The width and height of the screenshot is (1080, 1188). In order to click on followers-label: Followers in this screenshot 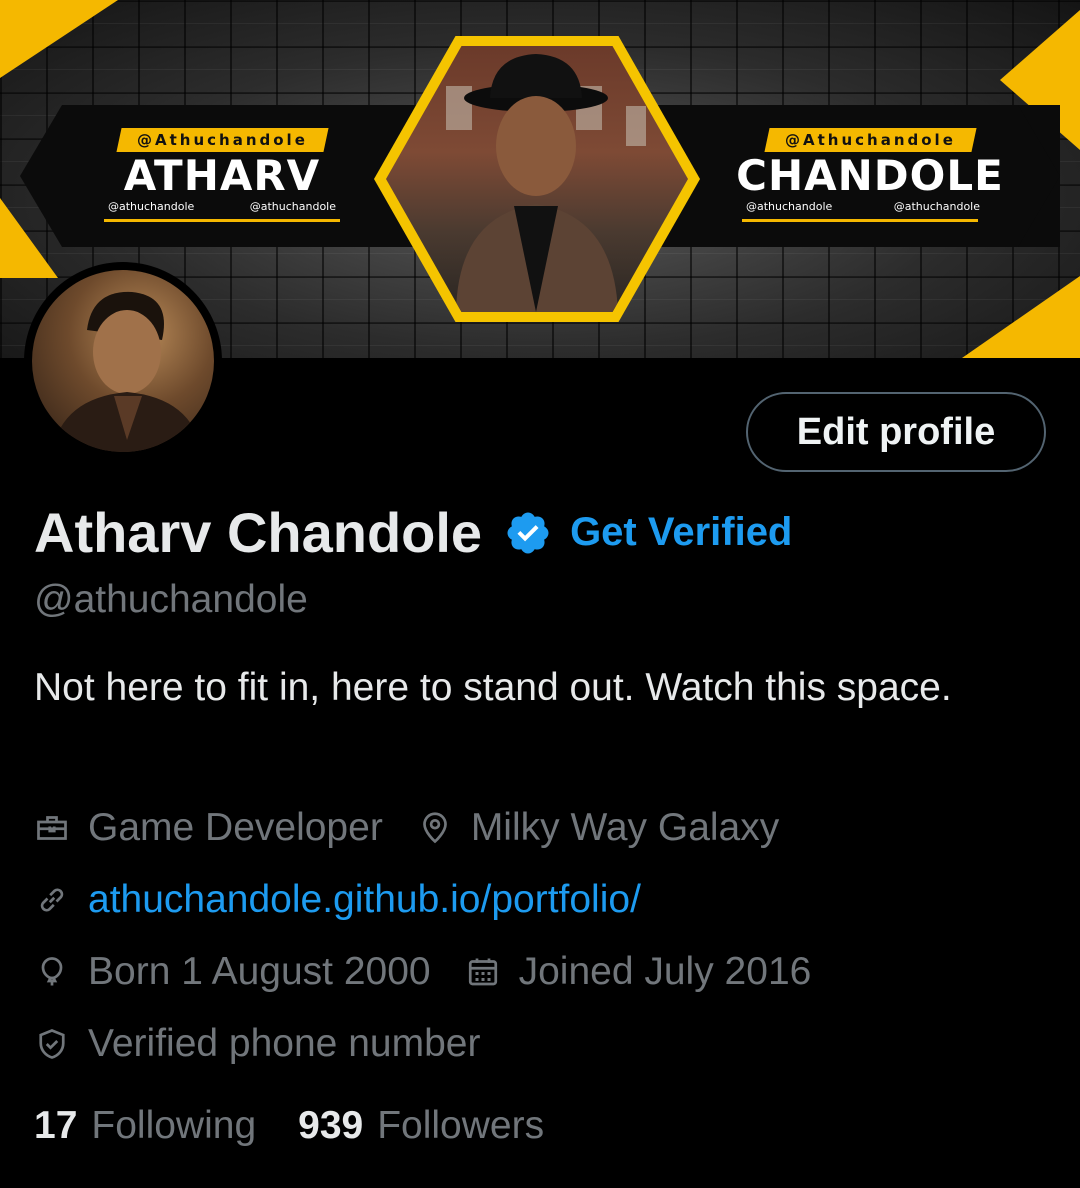, I will do `click(461, 1125)`.